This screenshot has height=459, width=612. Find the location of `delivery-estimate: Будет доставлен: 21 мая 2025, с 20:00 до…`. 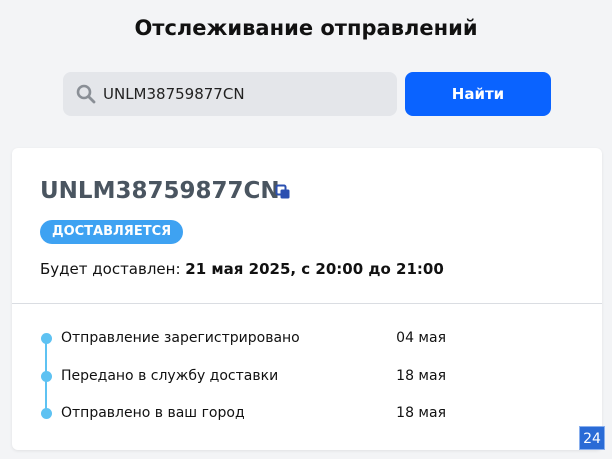

delivery-estimate: Будет доставлен: 21 мая 2025, с 20:00 до… is located at coordinates (242, 269).